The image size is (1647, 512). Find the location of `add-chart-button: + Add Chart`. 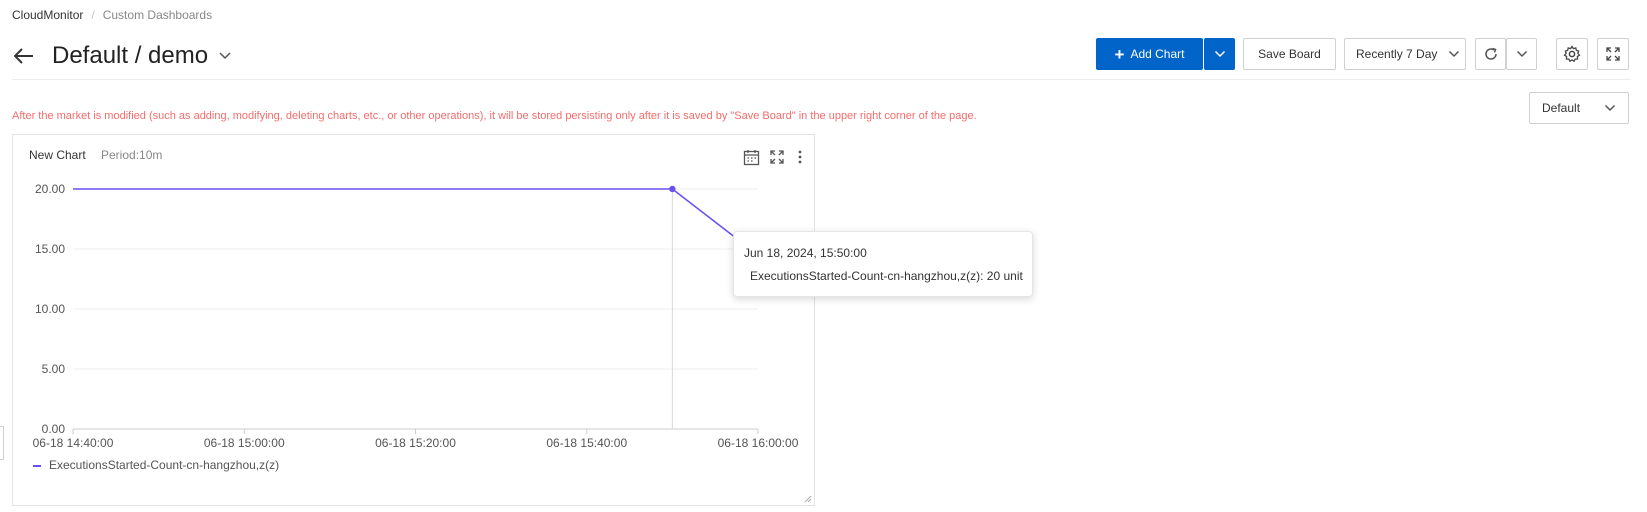

add-chart-button: + Add Chart is located at coordinates (1149, 54).